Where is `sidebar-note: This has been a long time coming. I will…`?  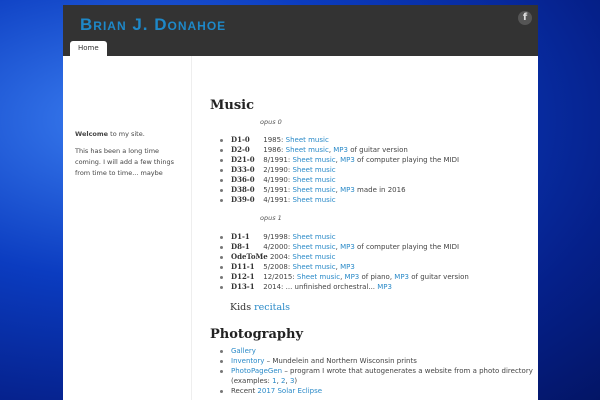 sidebar-note: This has been a long time coming. I will… is located at coordinates (124, 162).